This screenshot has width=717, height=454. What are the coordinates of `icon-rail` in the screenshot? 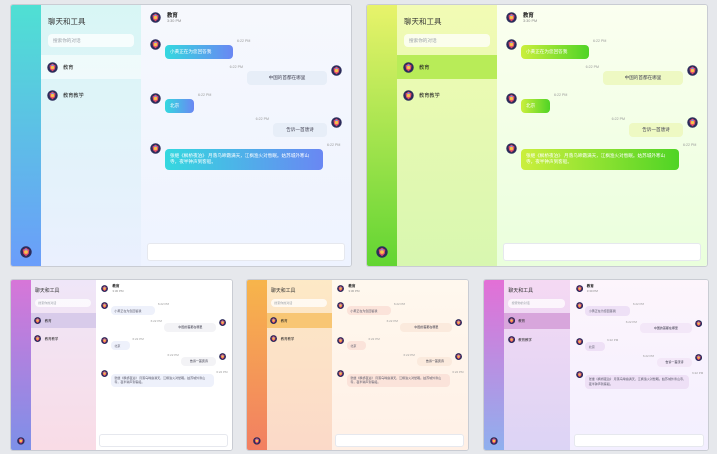 It's located at (26, 135).